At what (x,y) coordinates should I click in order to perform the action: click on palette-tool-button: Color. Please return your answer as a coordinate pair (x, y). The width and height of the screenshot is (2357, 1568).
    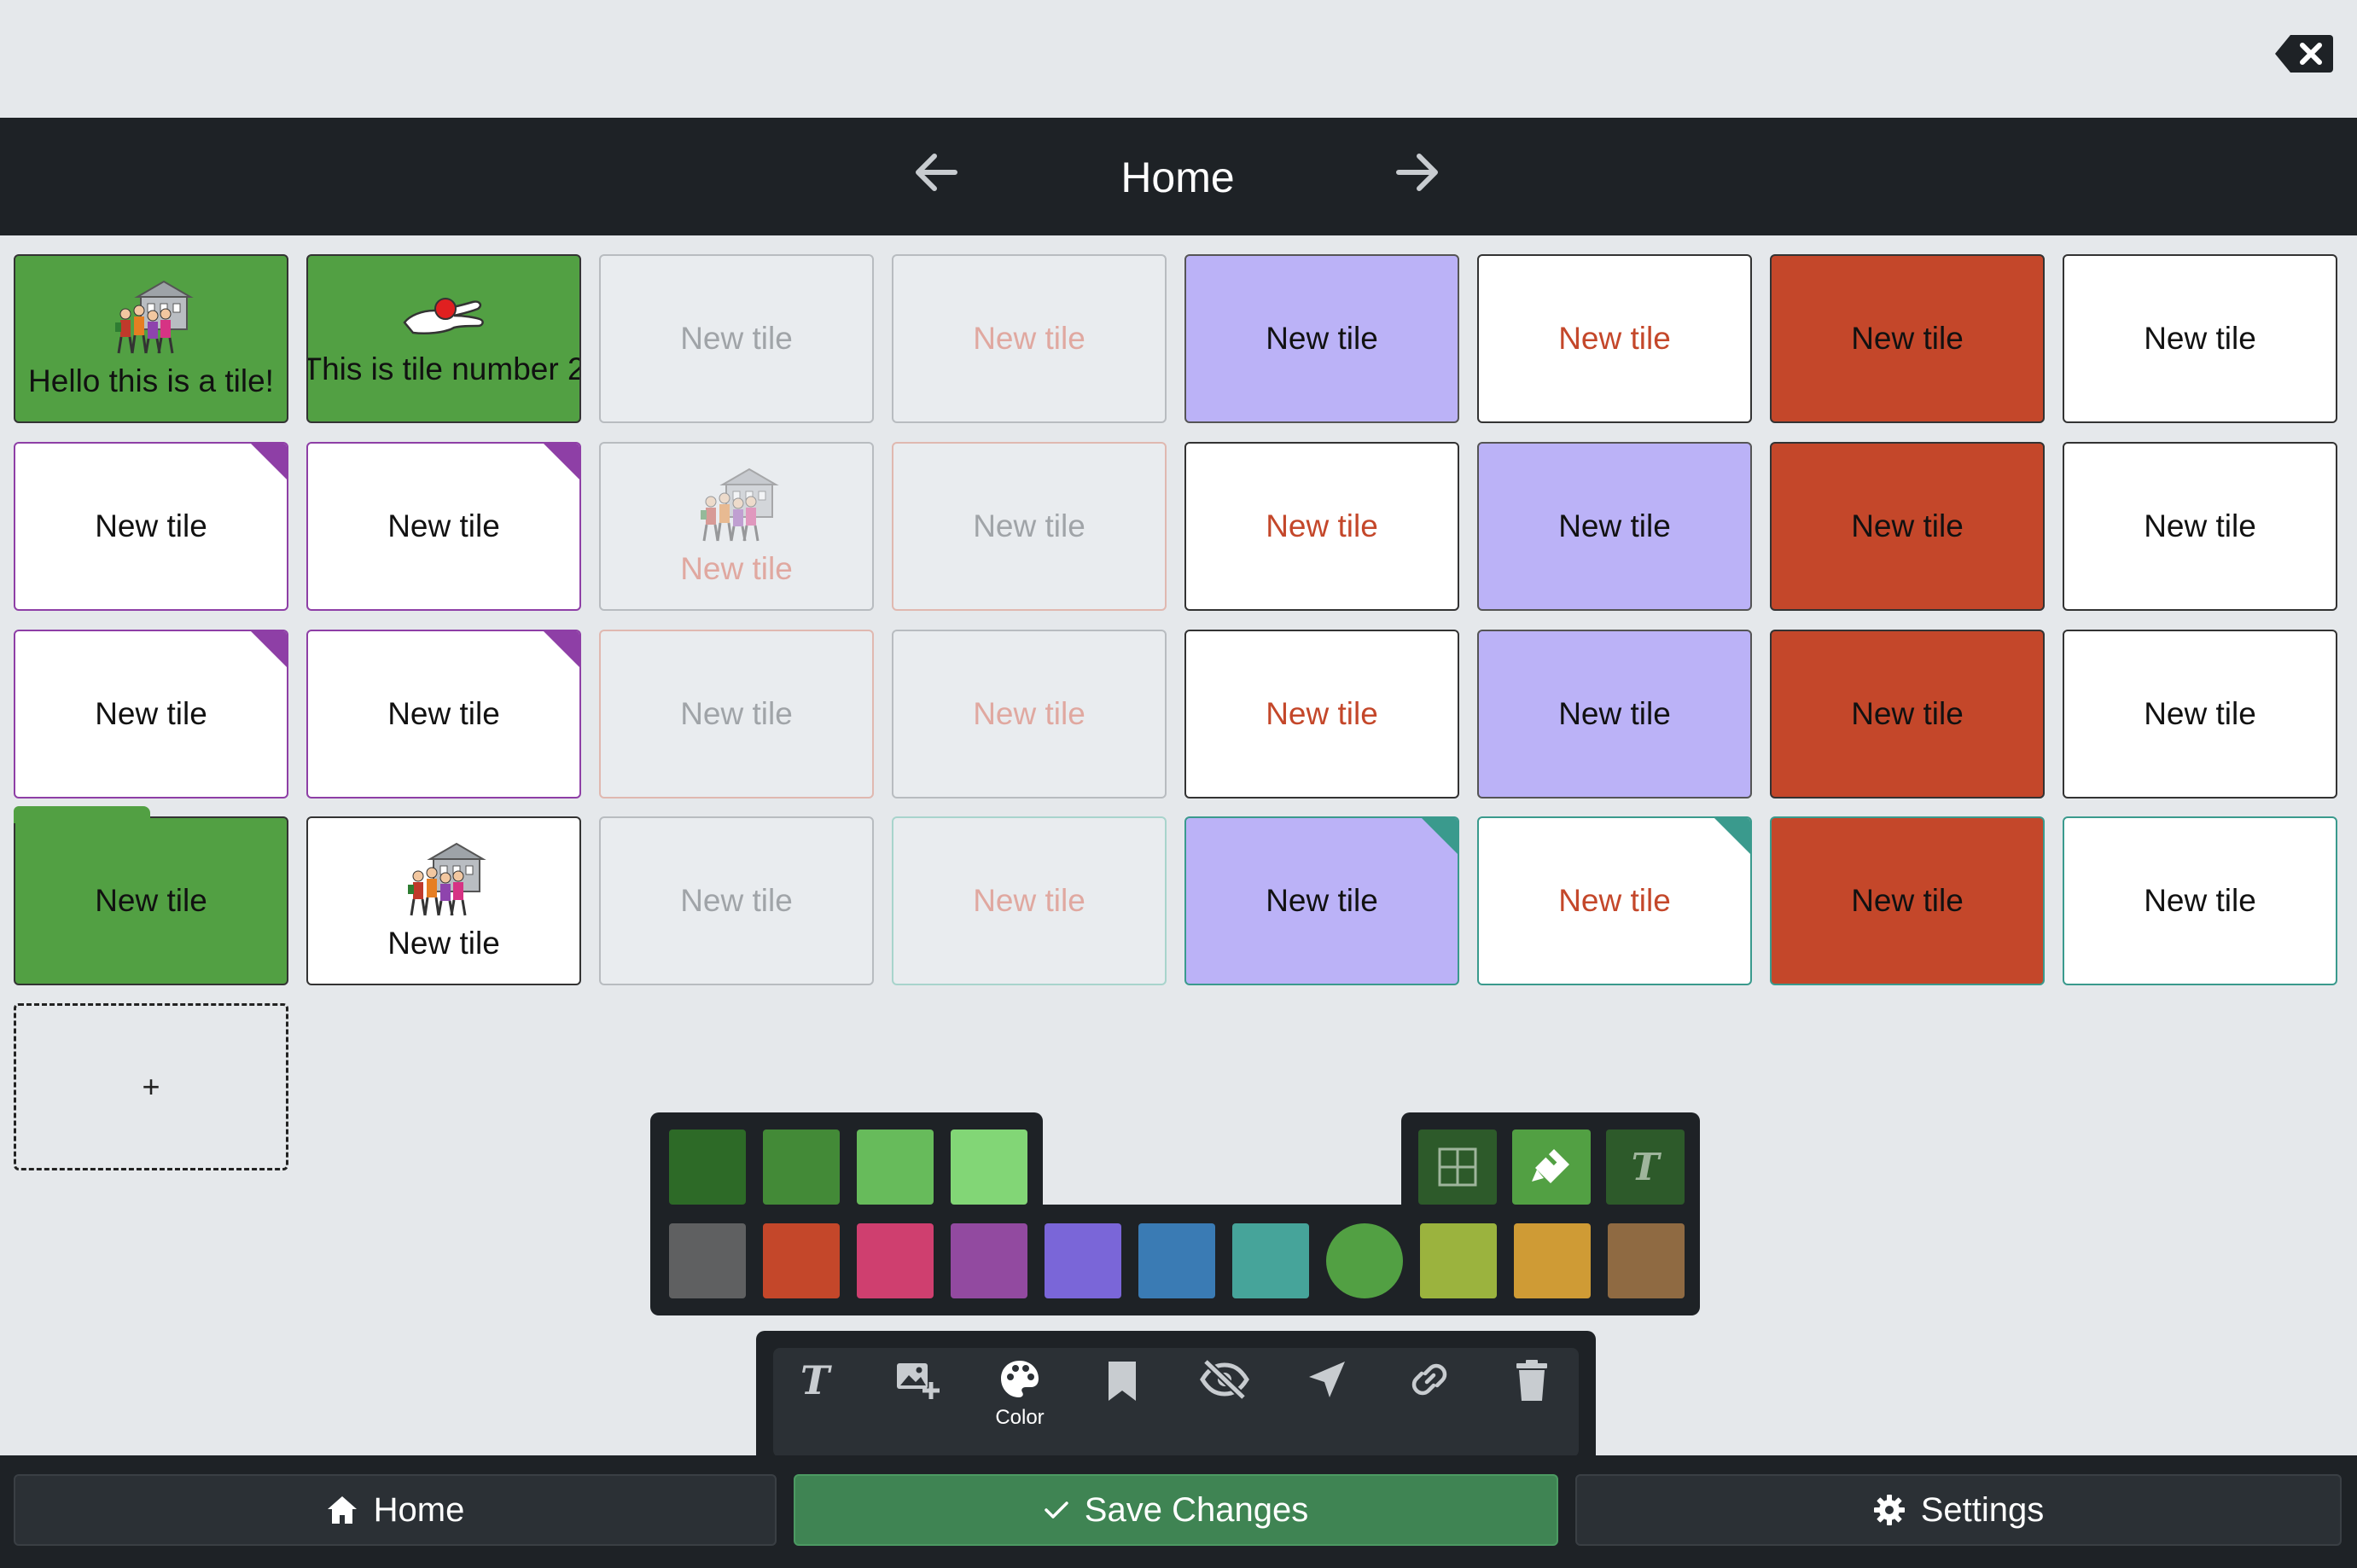
    Looking at the image, I should click on (1019, 1400).